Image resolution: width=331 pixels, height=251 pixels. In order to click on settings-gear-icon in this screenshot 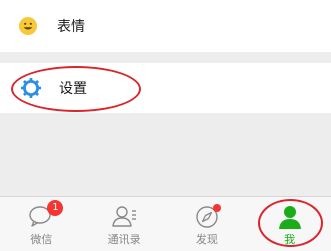, I will do `click(31, 88)`.